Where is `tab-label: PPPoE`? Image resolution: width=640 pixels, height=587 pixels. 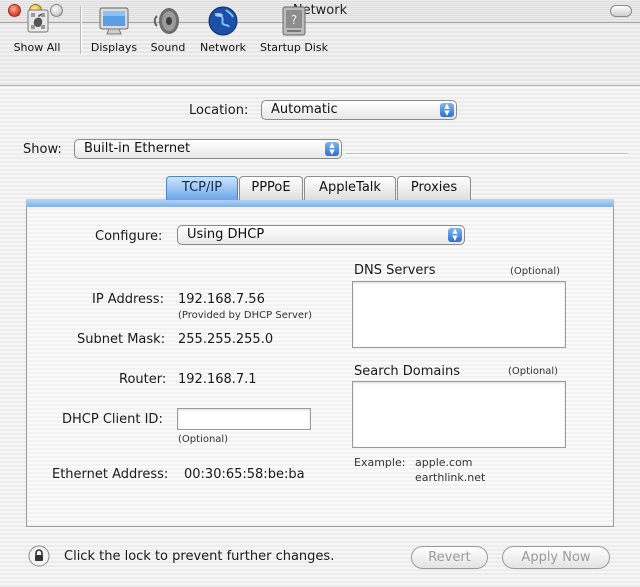 tab-label: PPPoE is located at coordinates (271, 187).